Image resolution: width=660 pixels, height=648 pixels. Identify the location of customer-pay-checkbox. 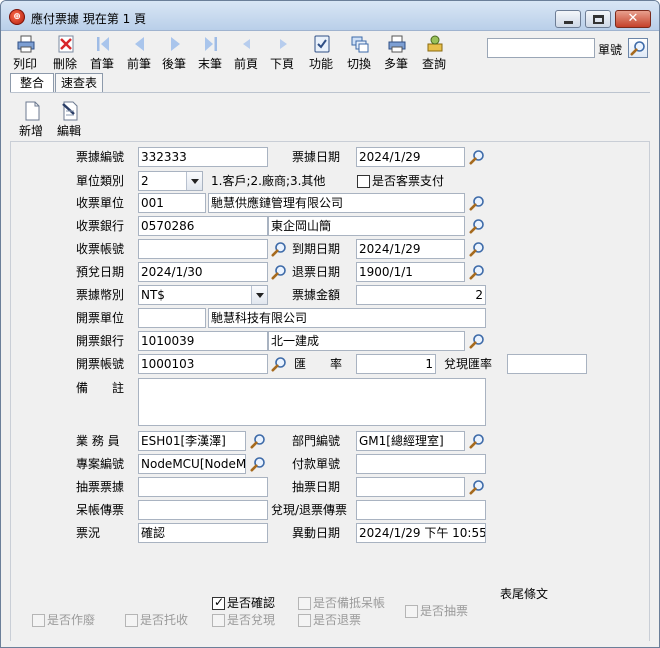
(363, 181).